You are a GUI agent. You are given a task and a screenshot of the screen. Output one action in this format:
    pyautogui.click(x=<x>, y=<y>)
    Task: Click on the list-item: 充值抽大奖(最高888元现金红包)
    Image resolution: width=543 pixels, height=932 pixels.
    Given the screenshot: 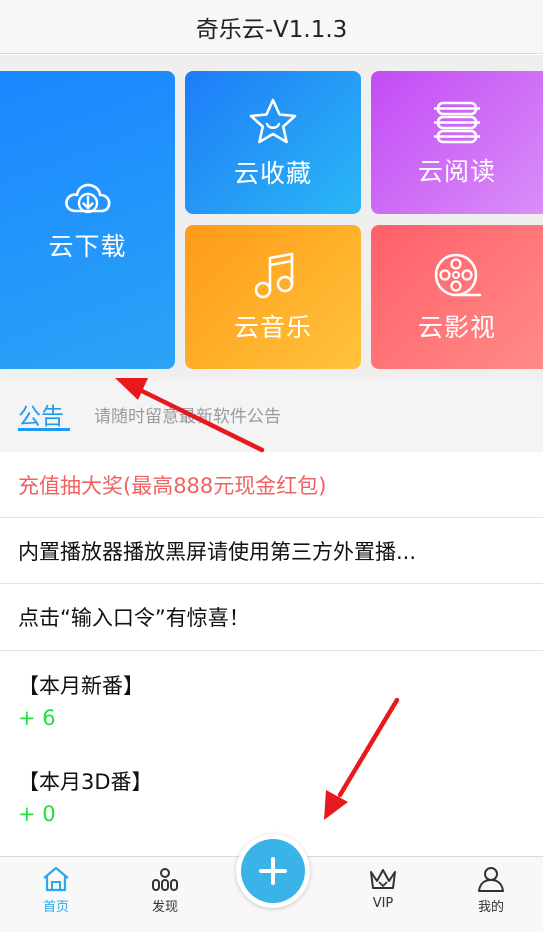 What is the action you would take?
    pyautogui.click(x=271, y=485)
    